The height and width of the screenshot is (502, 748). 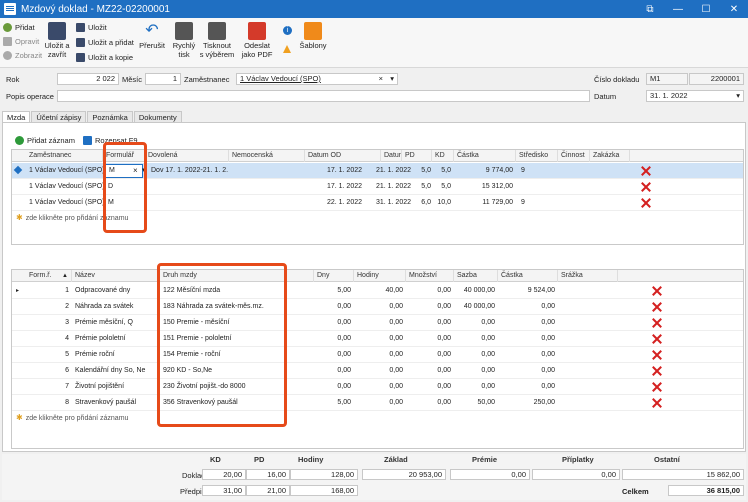 What do you see at coordinates (443, 171) in the screenshot?
I see `cell-kd: 5,0` at bounding box center [443, 171].